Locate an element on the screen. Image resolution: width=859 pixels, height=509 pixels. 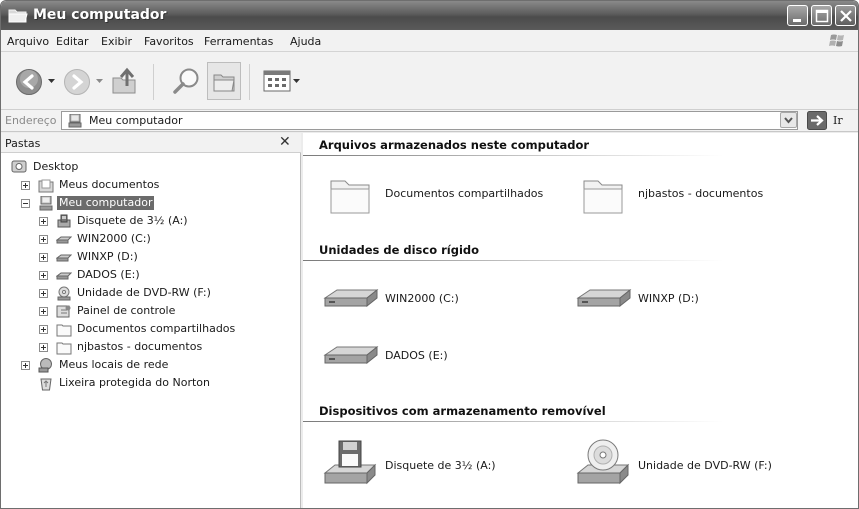
tree-label: Meus documentos is located at coordinates (109, 184).